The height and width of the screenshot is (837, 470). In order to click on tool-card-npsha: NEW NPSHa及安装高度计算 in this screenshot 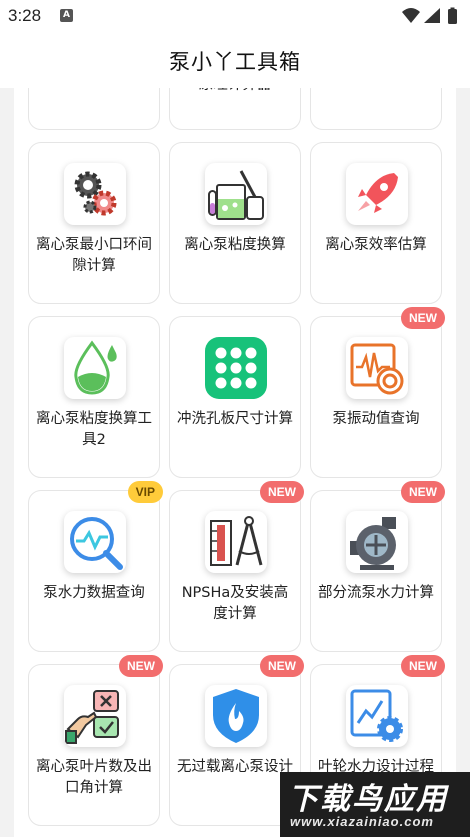, I will do `click(236, 566)`.